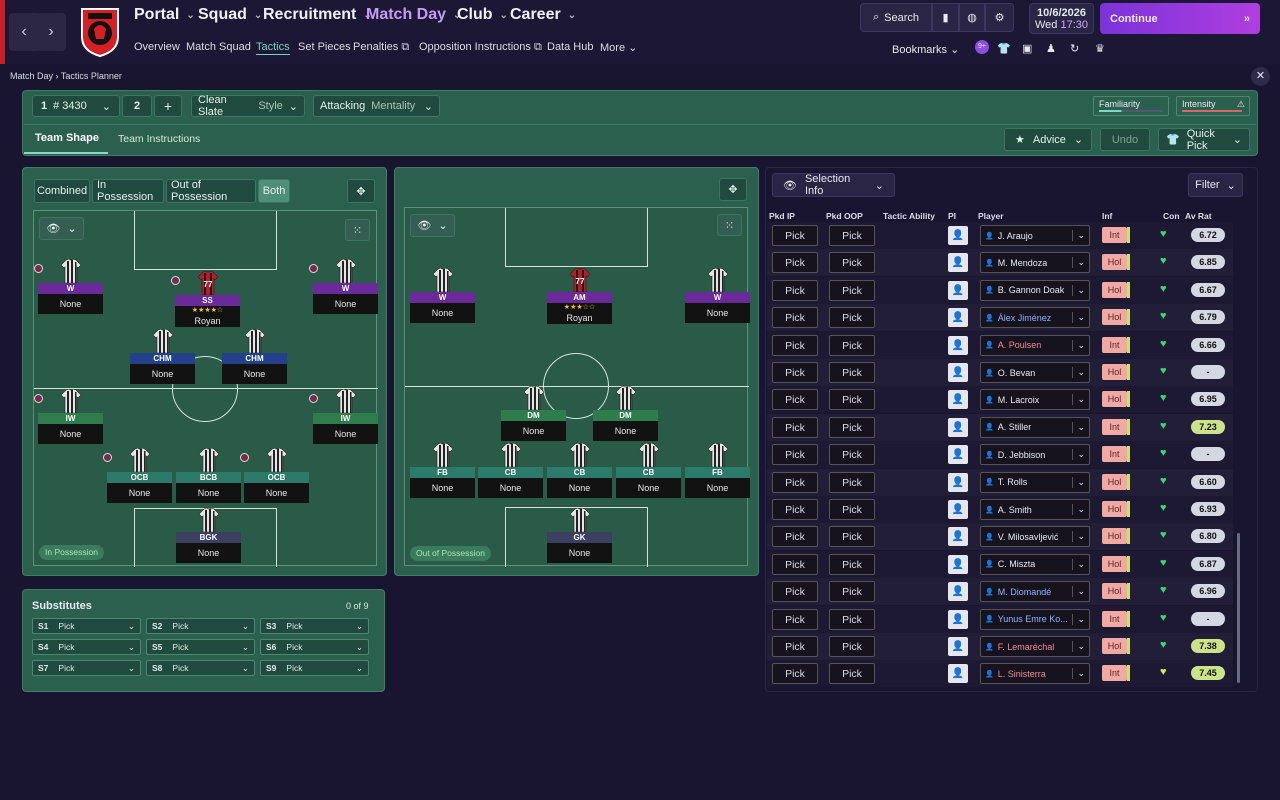 The width and height of the screenshot is (1280, 800). What do you see at coordinates (76, 106) in the screenshot?
I see `tactic-slot-1: 1 # 3430 ⌄` at bounding box center [76, 106].